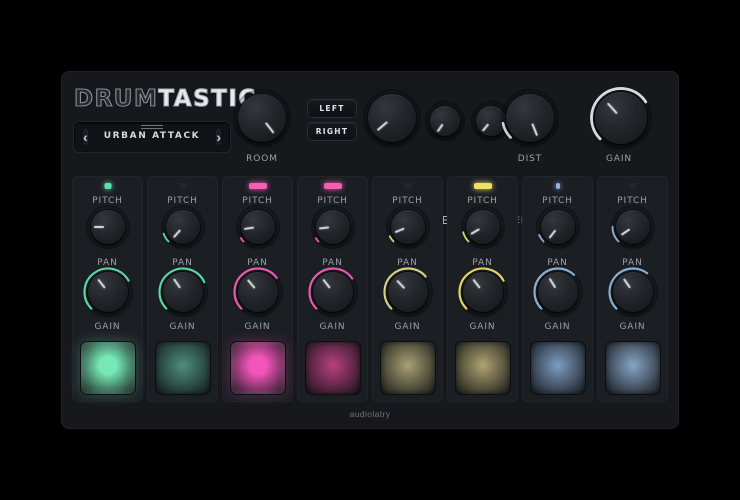  What do you see at coordinates (619, 159) in the screenshot?
I see `master-gain-label: GAIN` at bounding box center [619, 159].